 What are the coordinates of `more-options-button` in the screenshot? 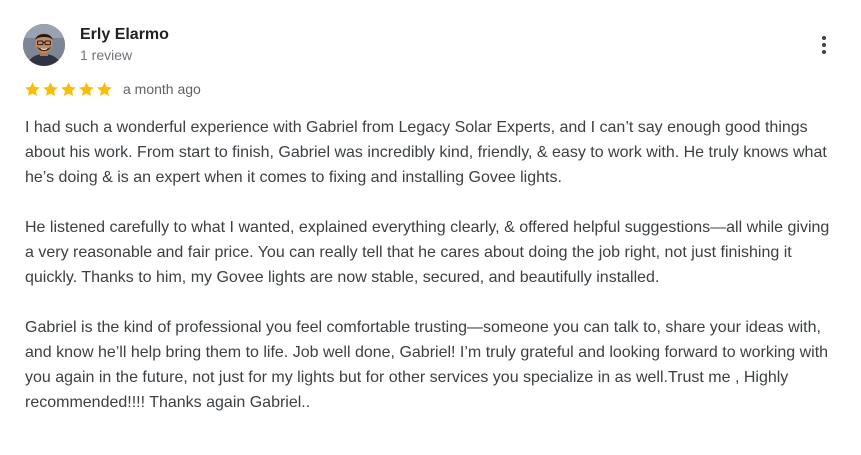 It's located at (824, 45).